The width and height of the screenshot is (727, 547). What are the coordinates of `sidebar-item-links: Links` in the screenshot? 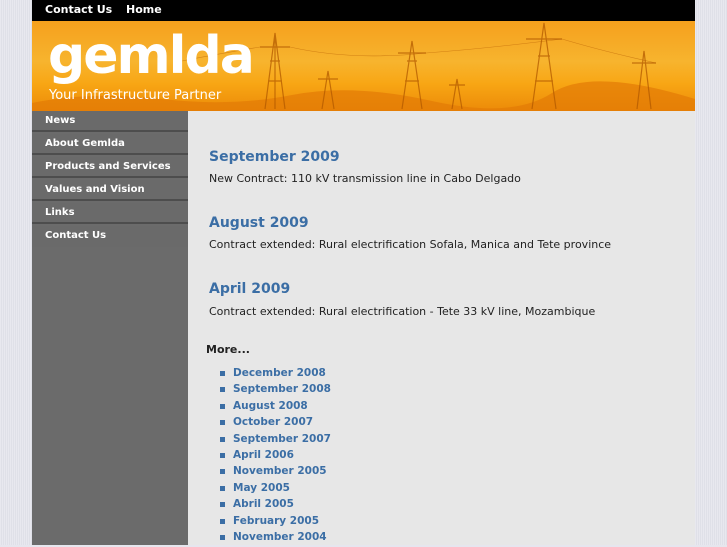 It's located at (110, 213).